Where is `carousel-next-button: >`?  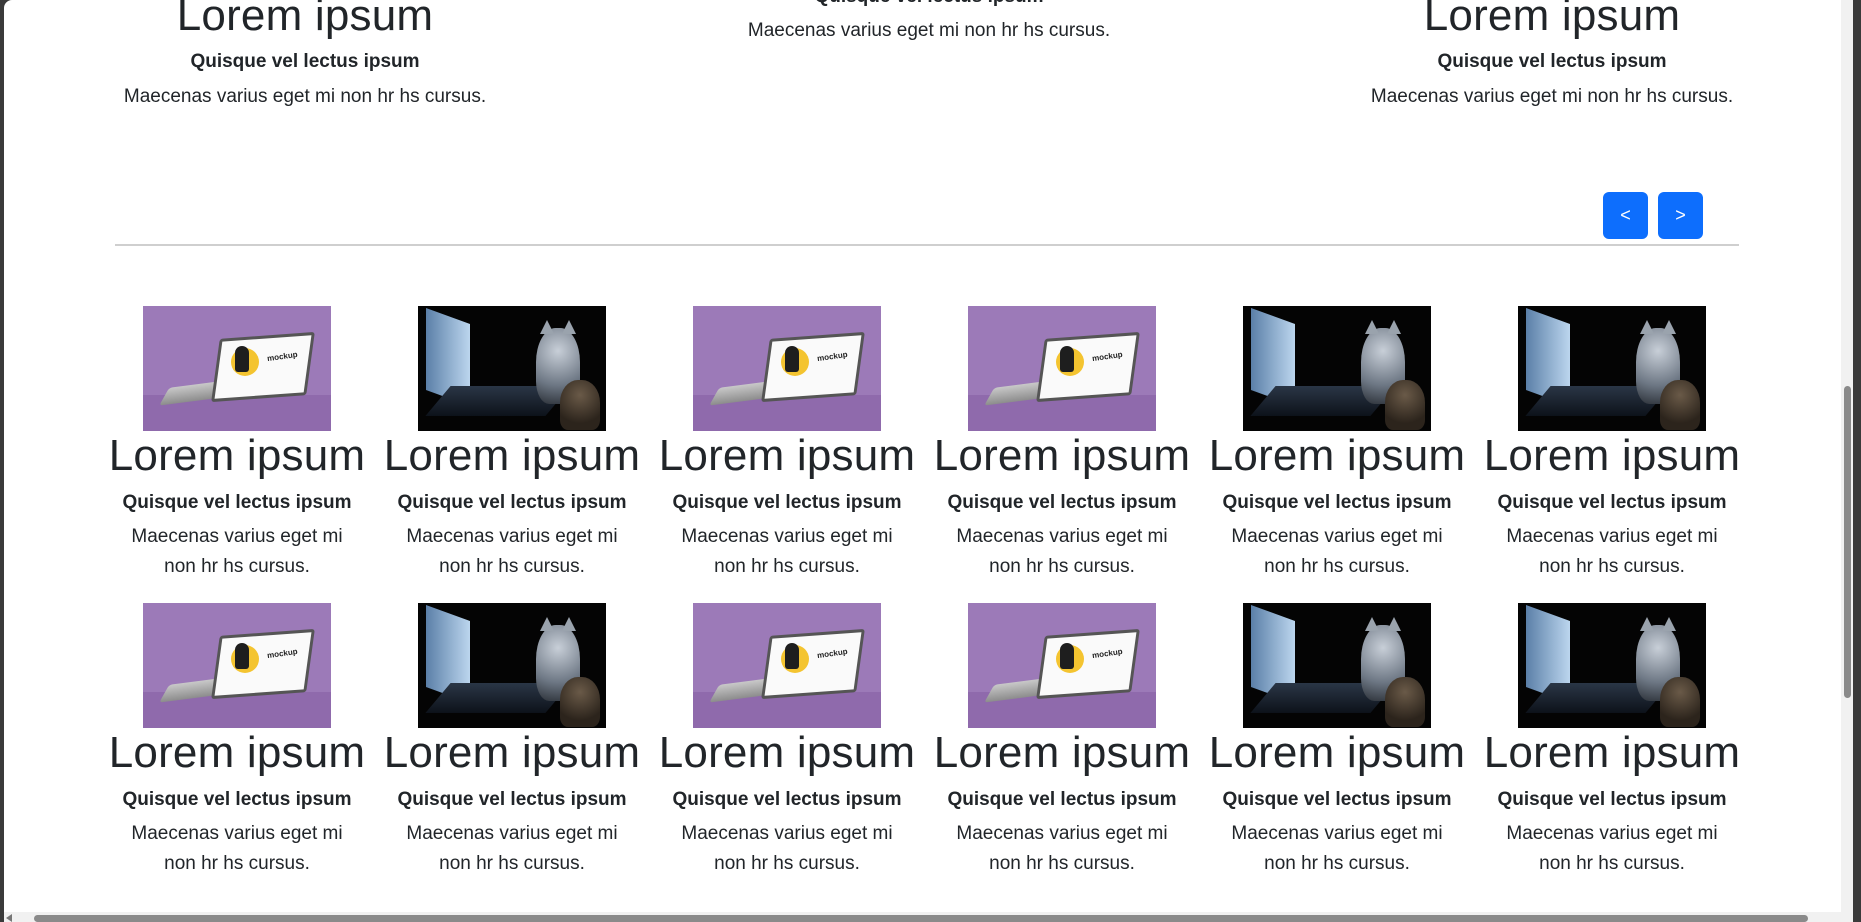 carousel-next-button: > is located at coordinates (1680, 215).